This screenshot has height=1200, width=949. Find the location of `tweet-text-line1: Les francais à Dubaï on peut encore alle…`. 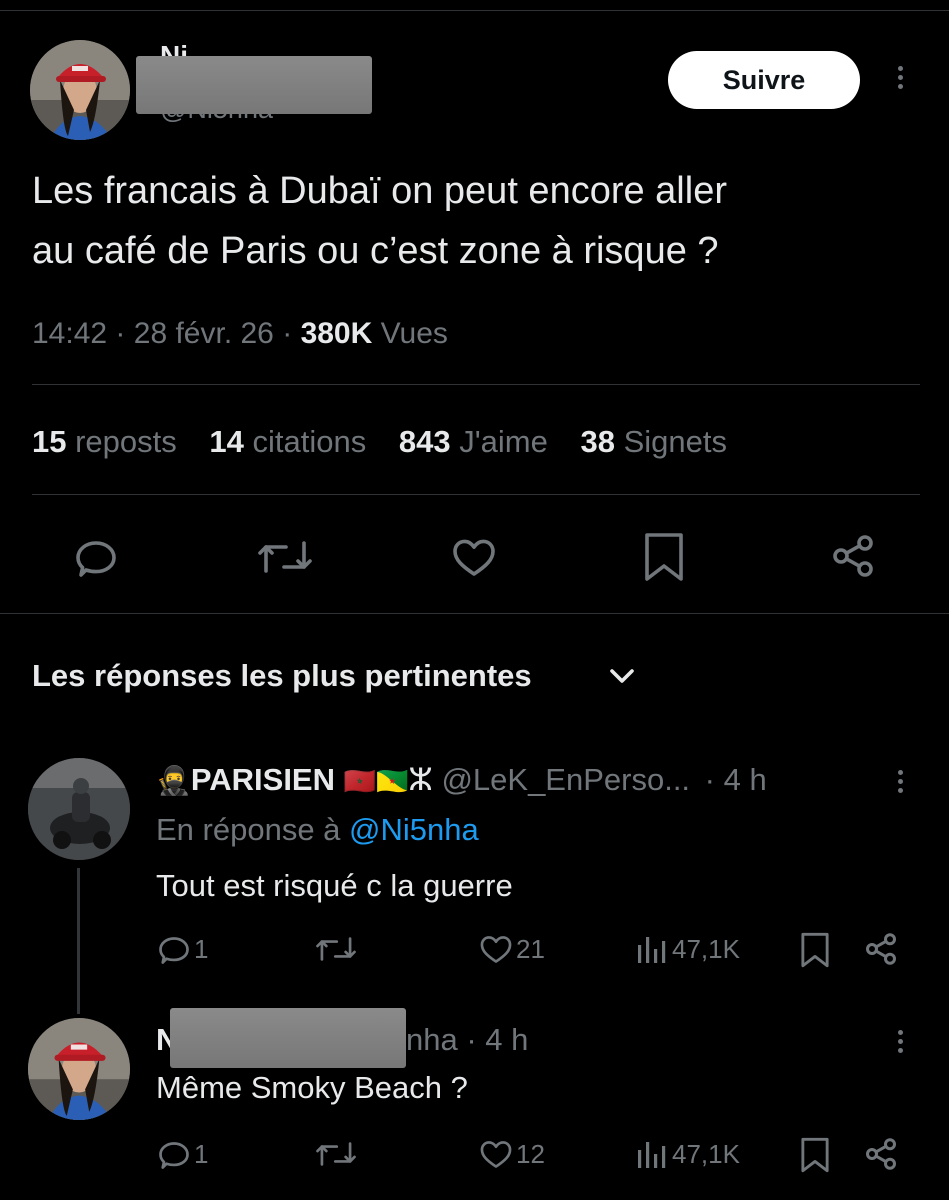

tweet-text-line1: Les francais à Dubaï on peut encore alle… is located at coordinates (379, 191).